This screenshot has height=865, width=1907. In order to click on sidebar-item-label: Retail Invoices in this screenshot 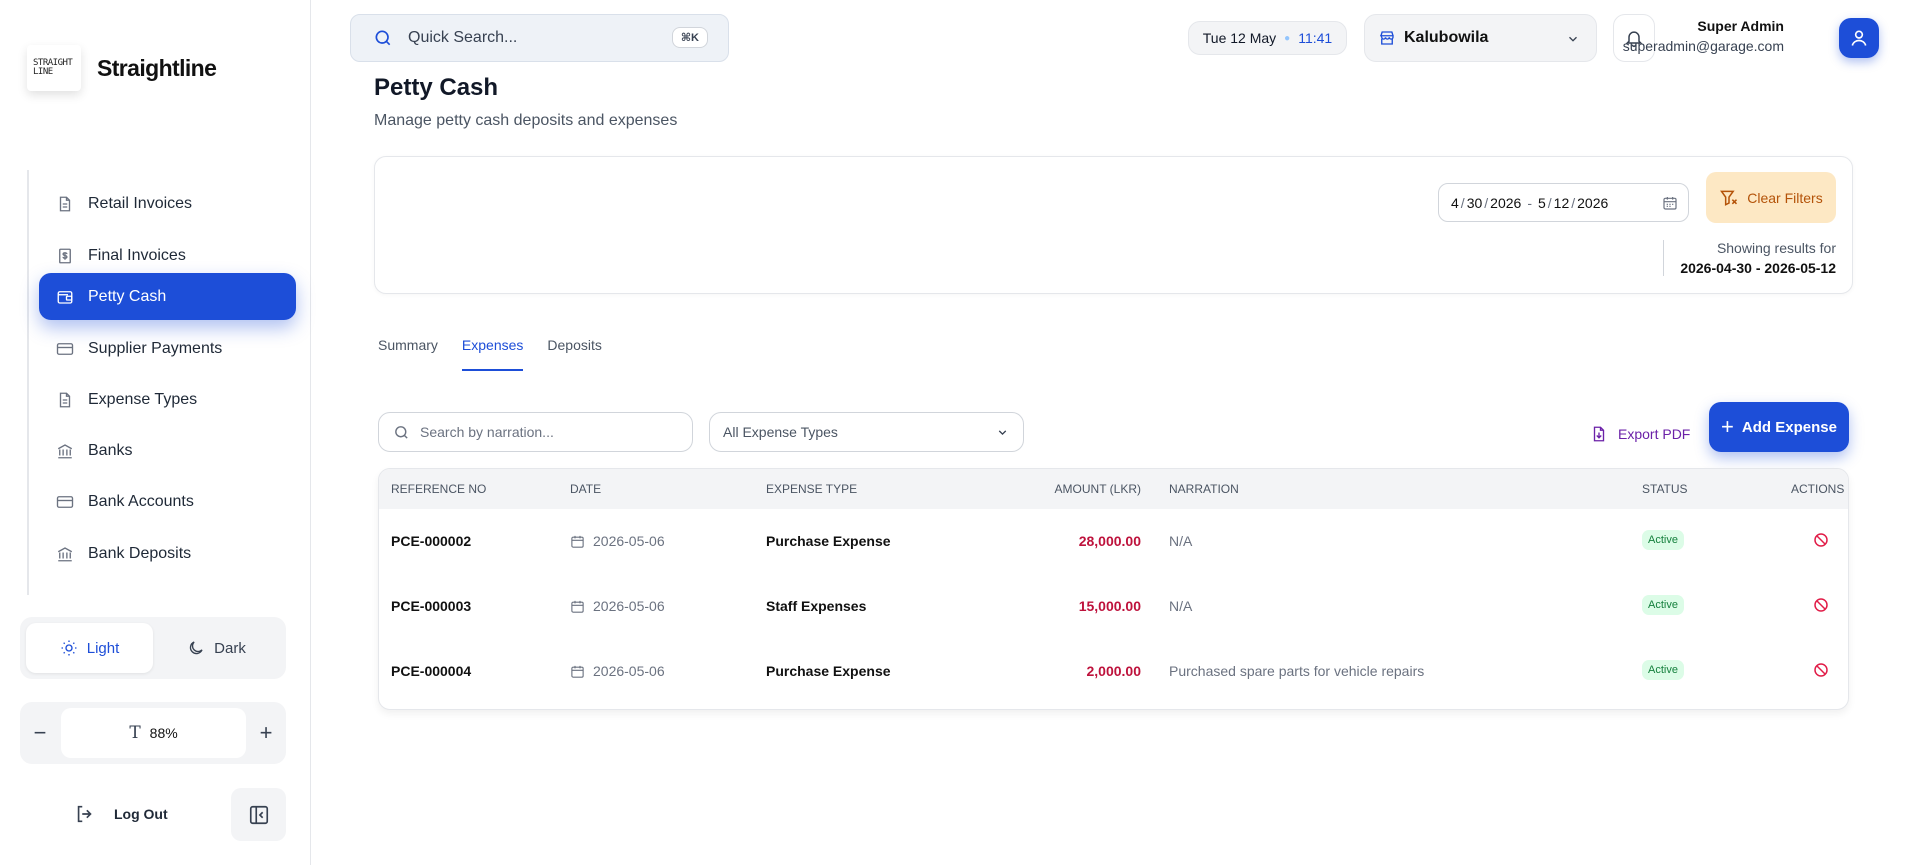, I will do `click(140, 203)`.